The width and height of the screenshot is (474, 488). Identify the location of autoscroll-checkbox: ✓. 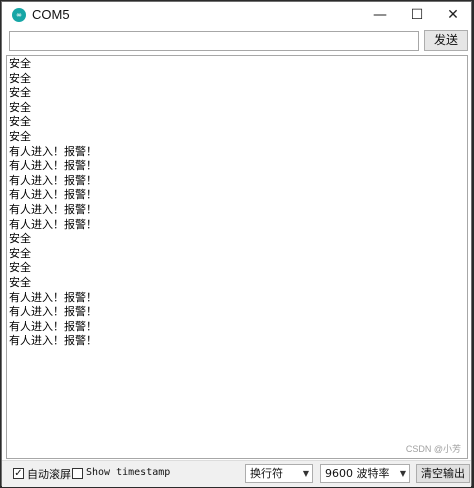
(18, 473).